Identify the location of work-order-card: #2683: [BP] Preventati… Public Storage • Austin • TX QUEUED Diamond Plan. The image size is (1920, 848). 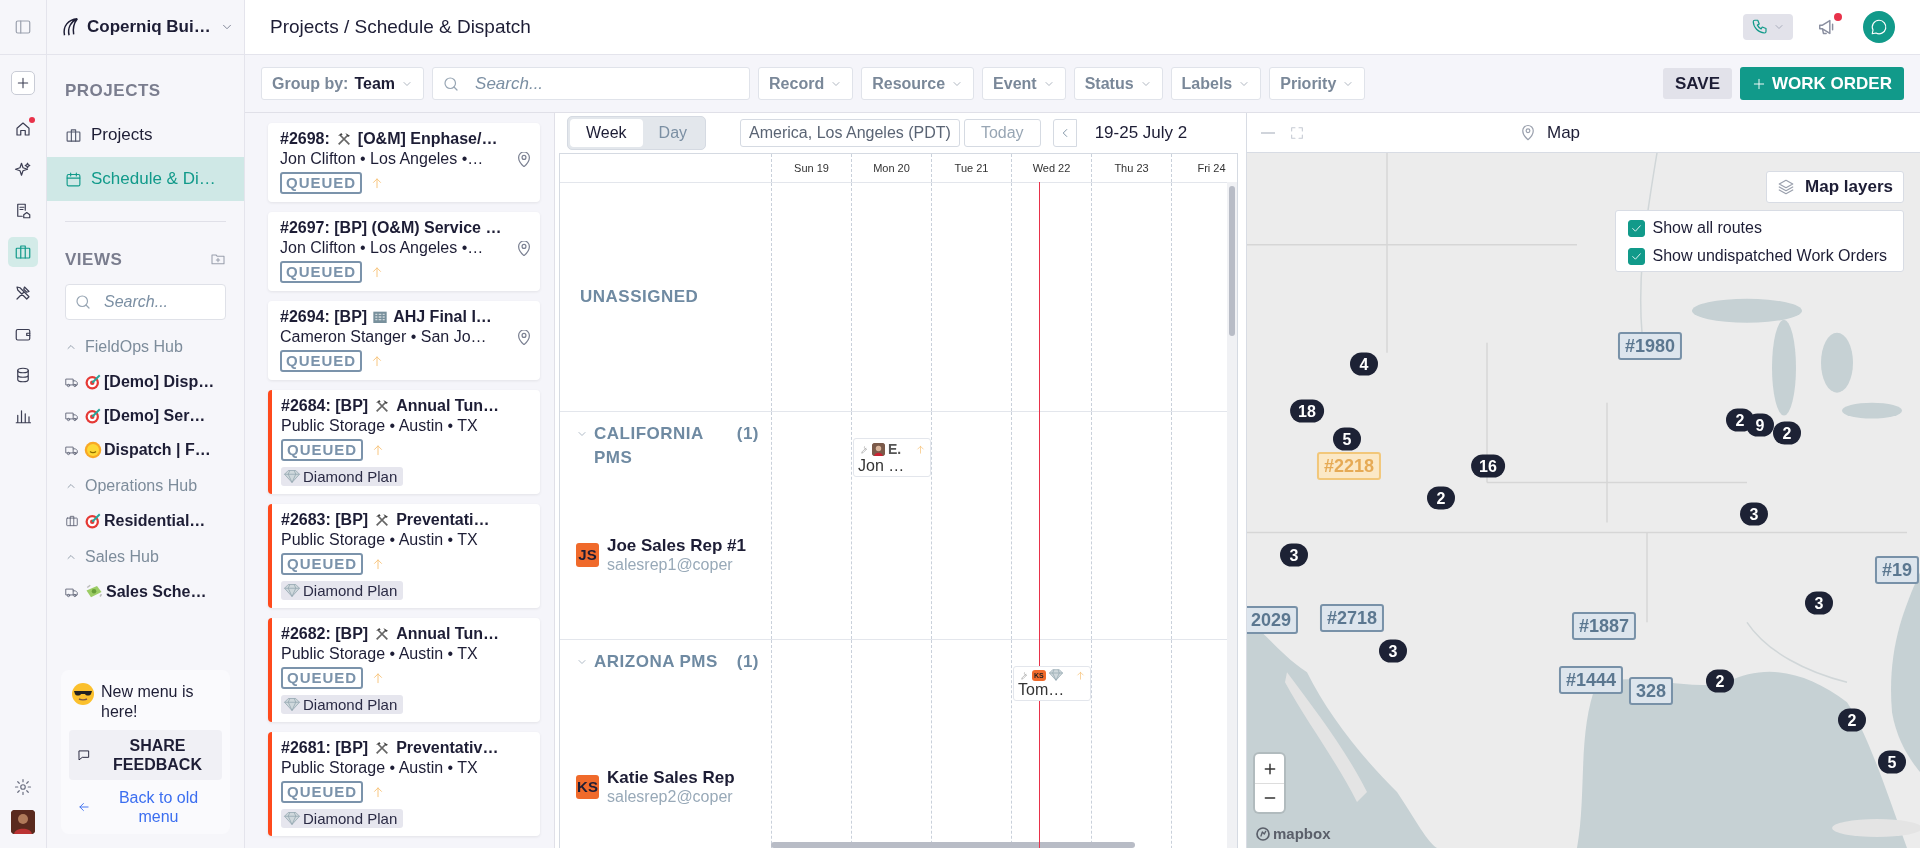
(404, 556).